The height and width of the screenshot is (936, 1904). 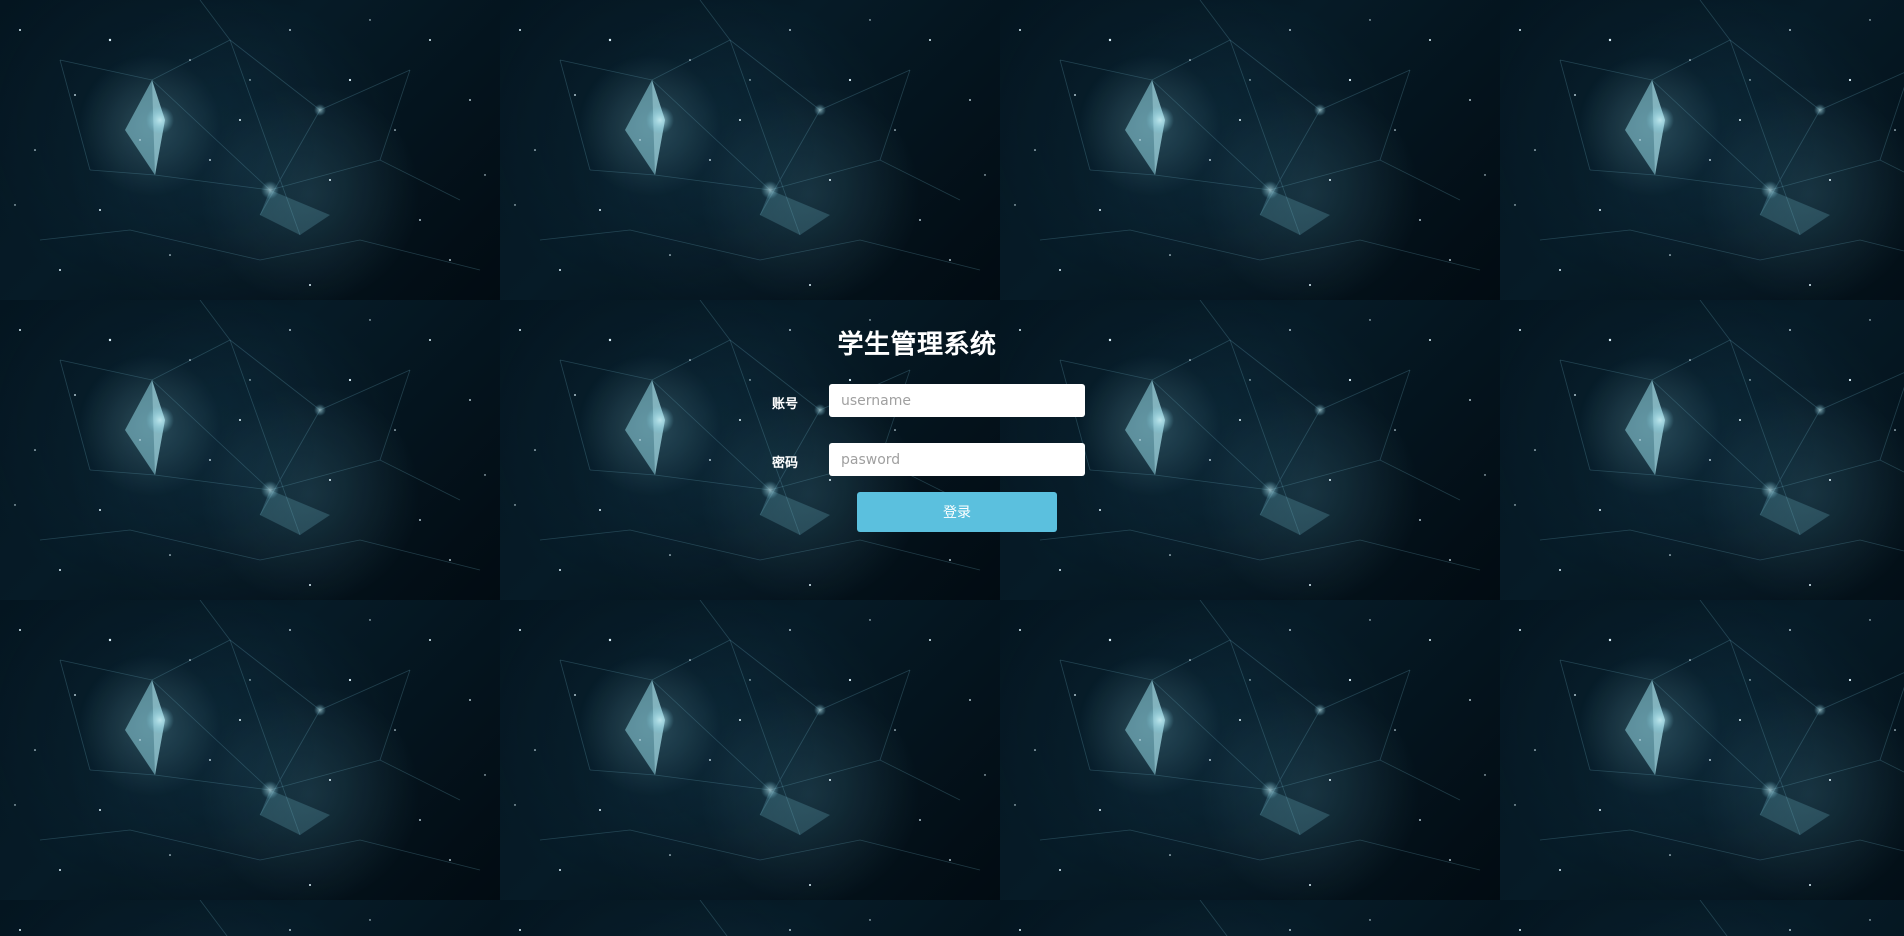 I want to click on page-title: 学生管理系统, so click(x=917, y=345).